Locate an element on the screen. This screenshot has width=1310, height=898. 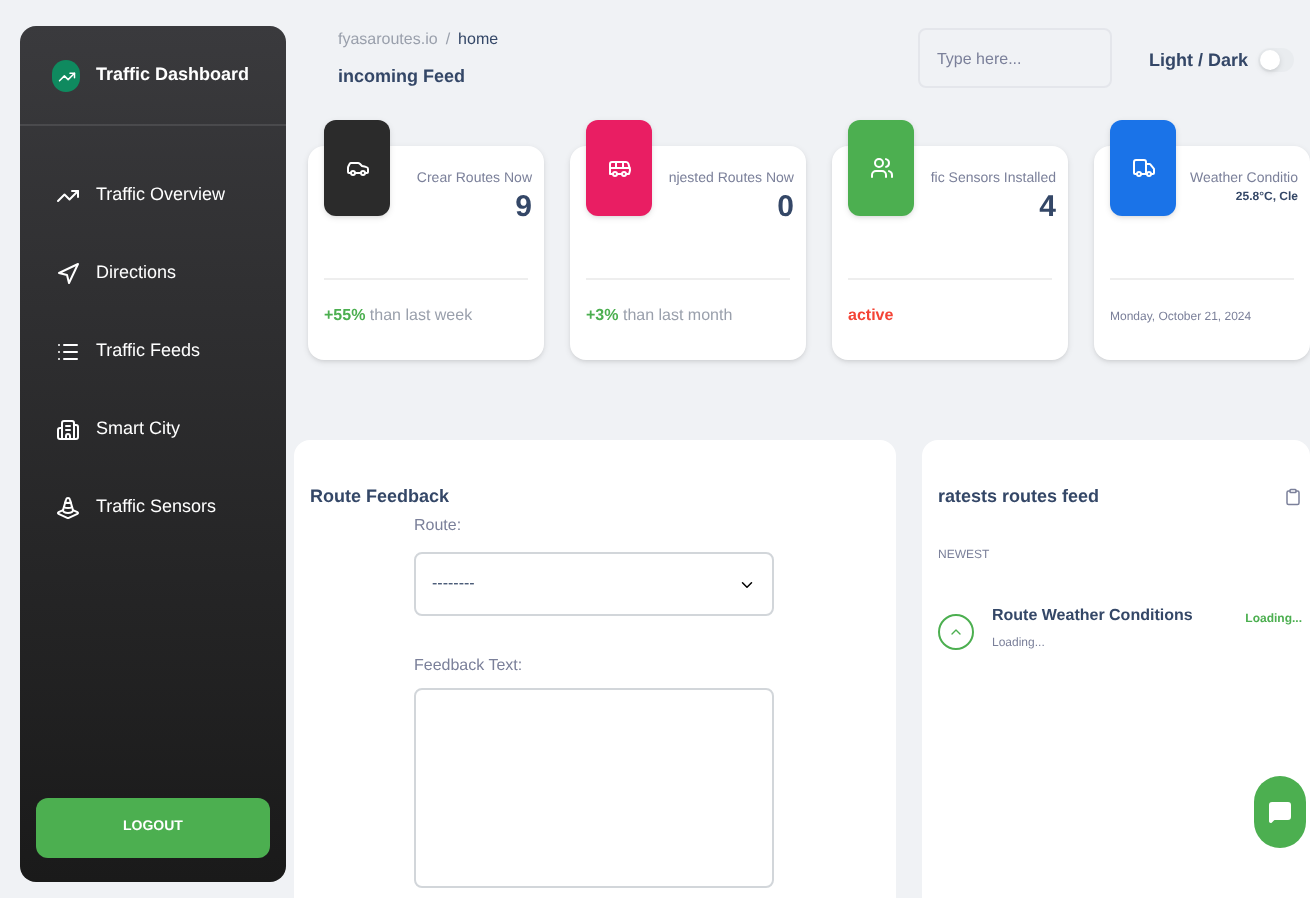
truck-icon is located at coordinates (1143, 167).